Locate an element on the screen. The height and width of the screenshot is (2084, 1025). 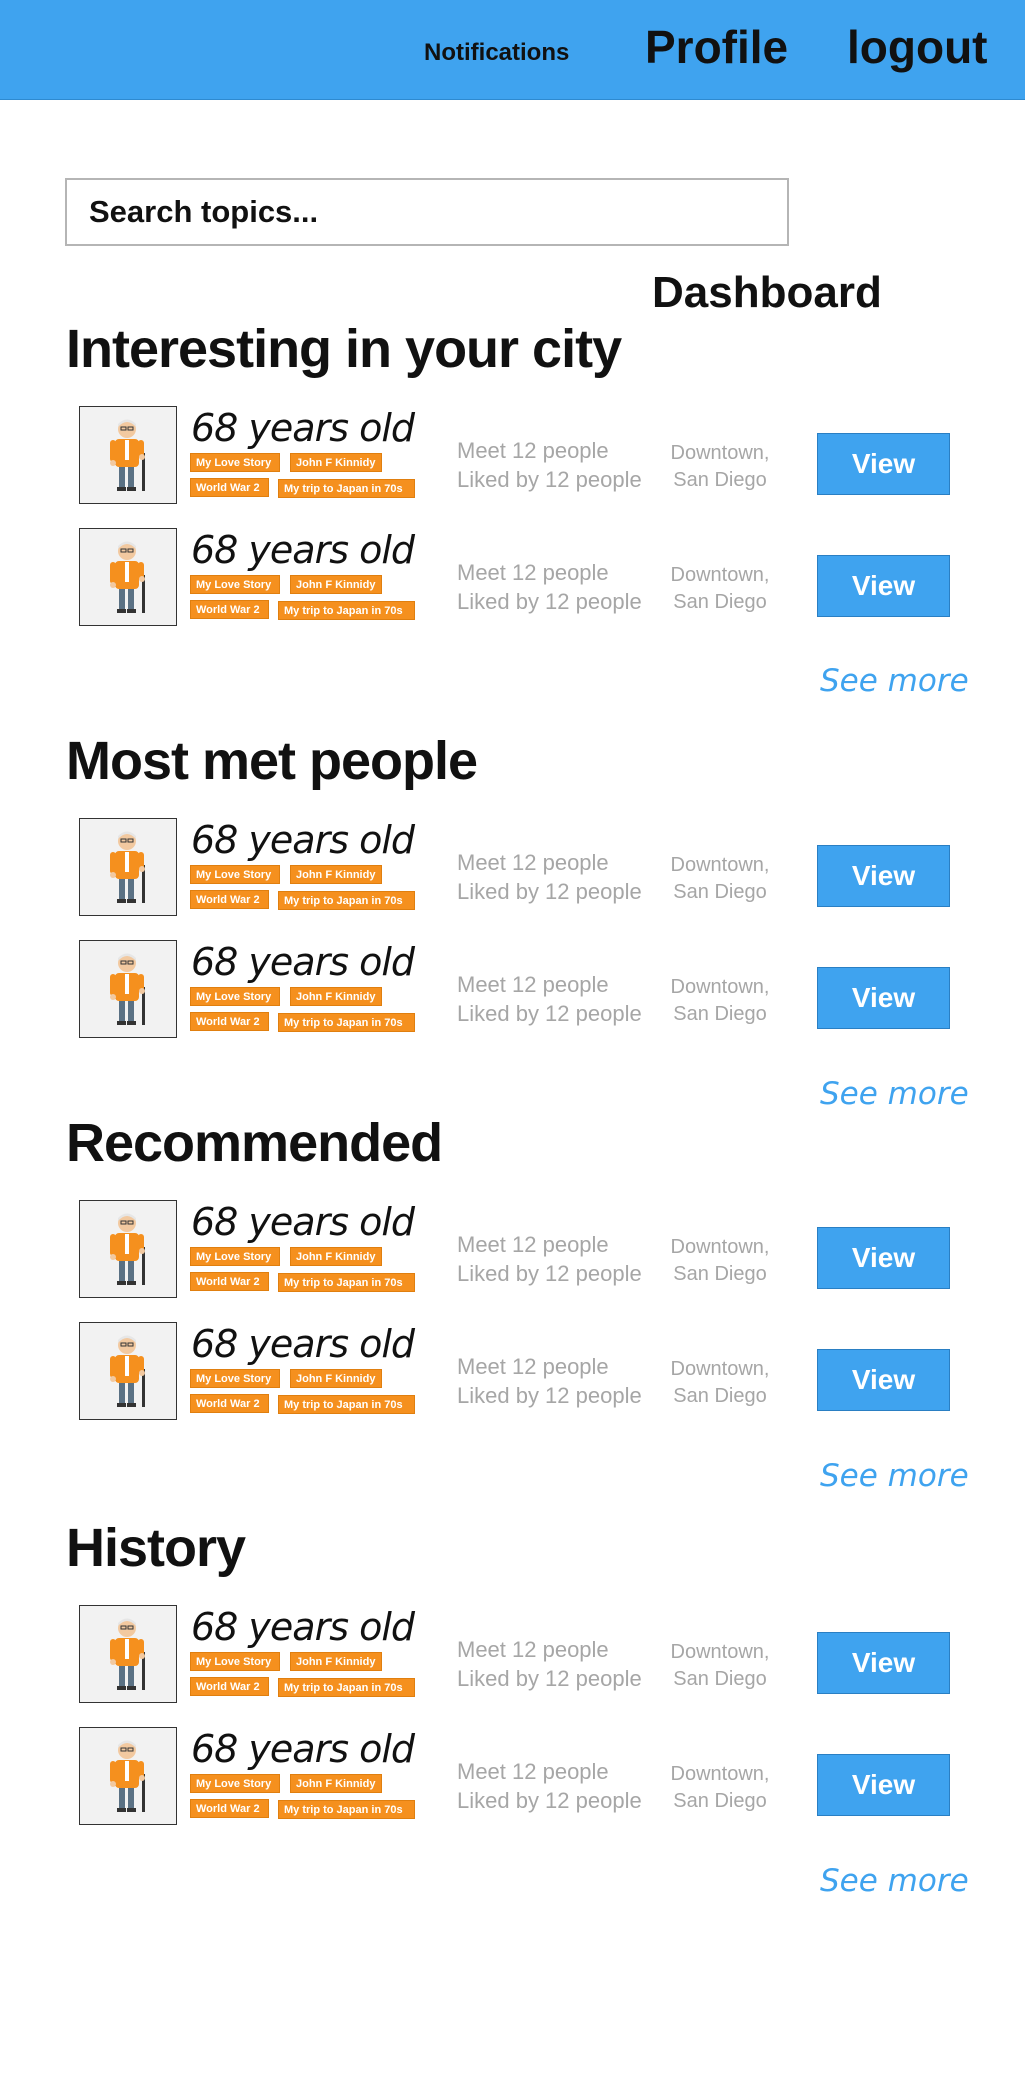
logout-link: logout is located at coordinates (917, 47).